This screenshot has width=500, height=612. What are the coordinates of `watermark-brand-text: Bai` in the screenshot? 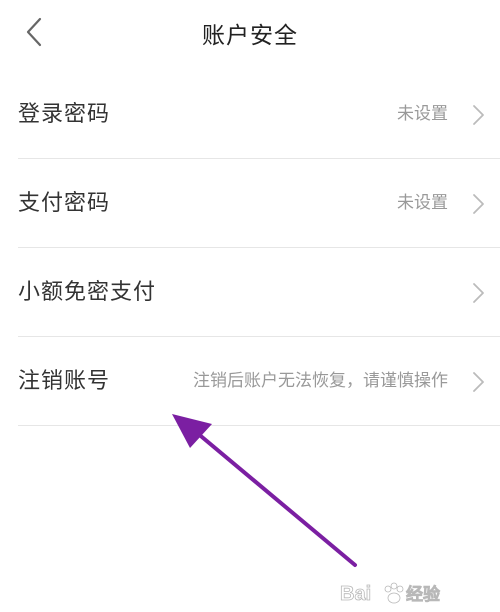 It's located at (355, 594).